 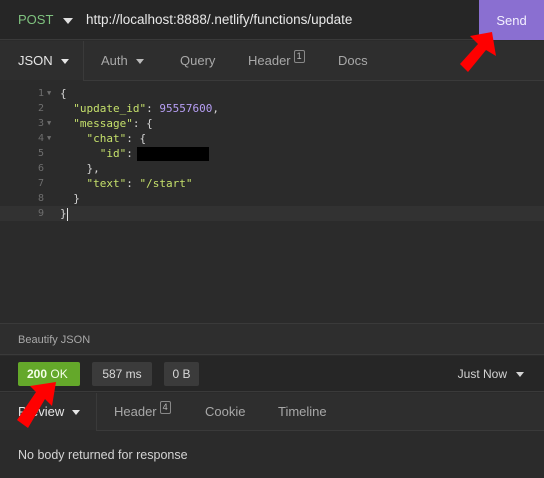 What do you see at coordinates (40, 168) in the screenshot?
I see `line-number: 6` at bounding box center [40, 168].